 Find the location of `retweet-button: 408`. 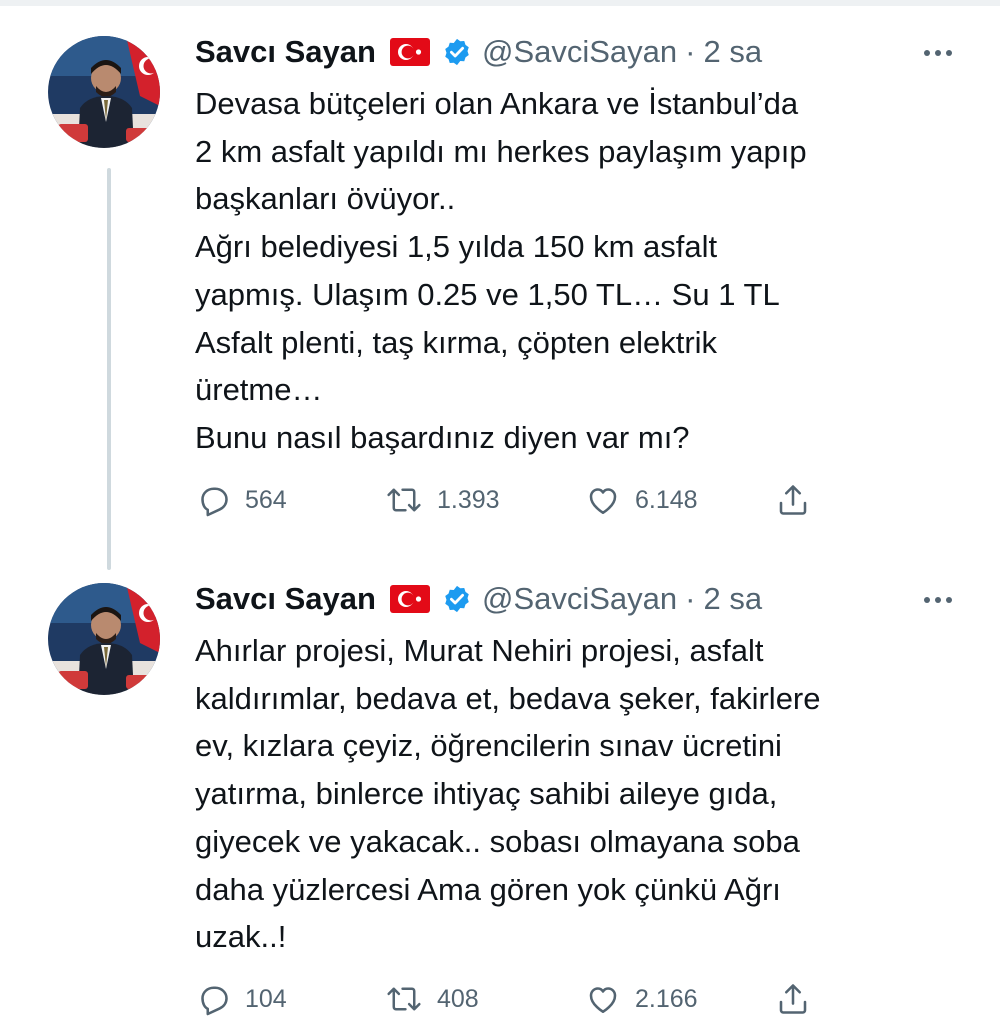

retweet-button: 408 is located at coordinates (432, 999).